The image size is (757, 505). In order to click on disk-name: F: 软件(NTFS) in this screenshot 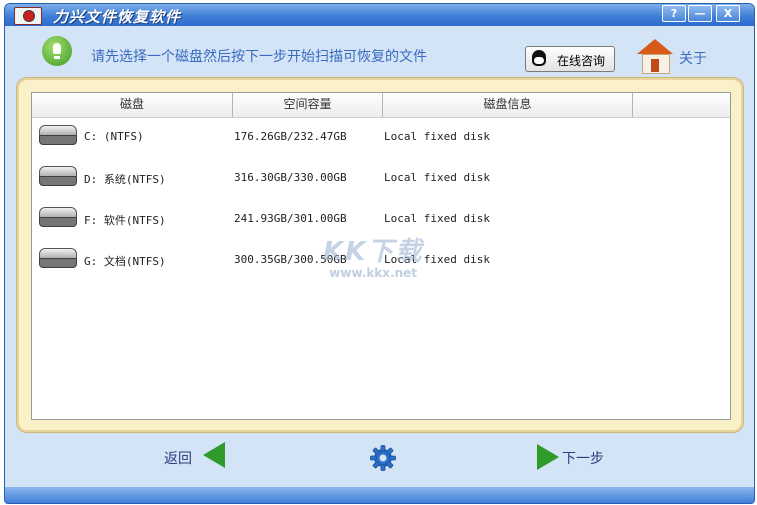, I will do `click(125, 220)`.